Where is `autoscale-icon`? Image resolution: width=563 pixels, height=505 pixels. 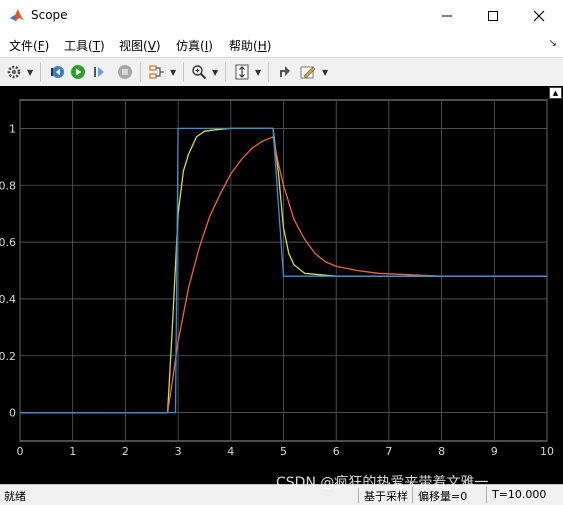 autoscale-icon is located at coordinates (242, 72).